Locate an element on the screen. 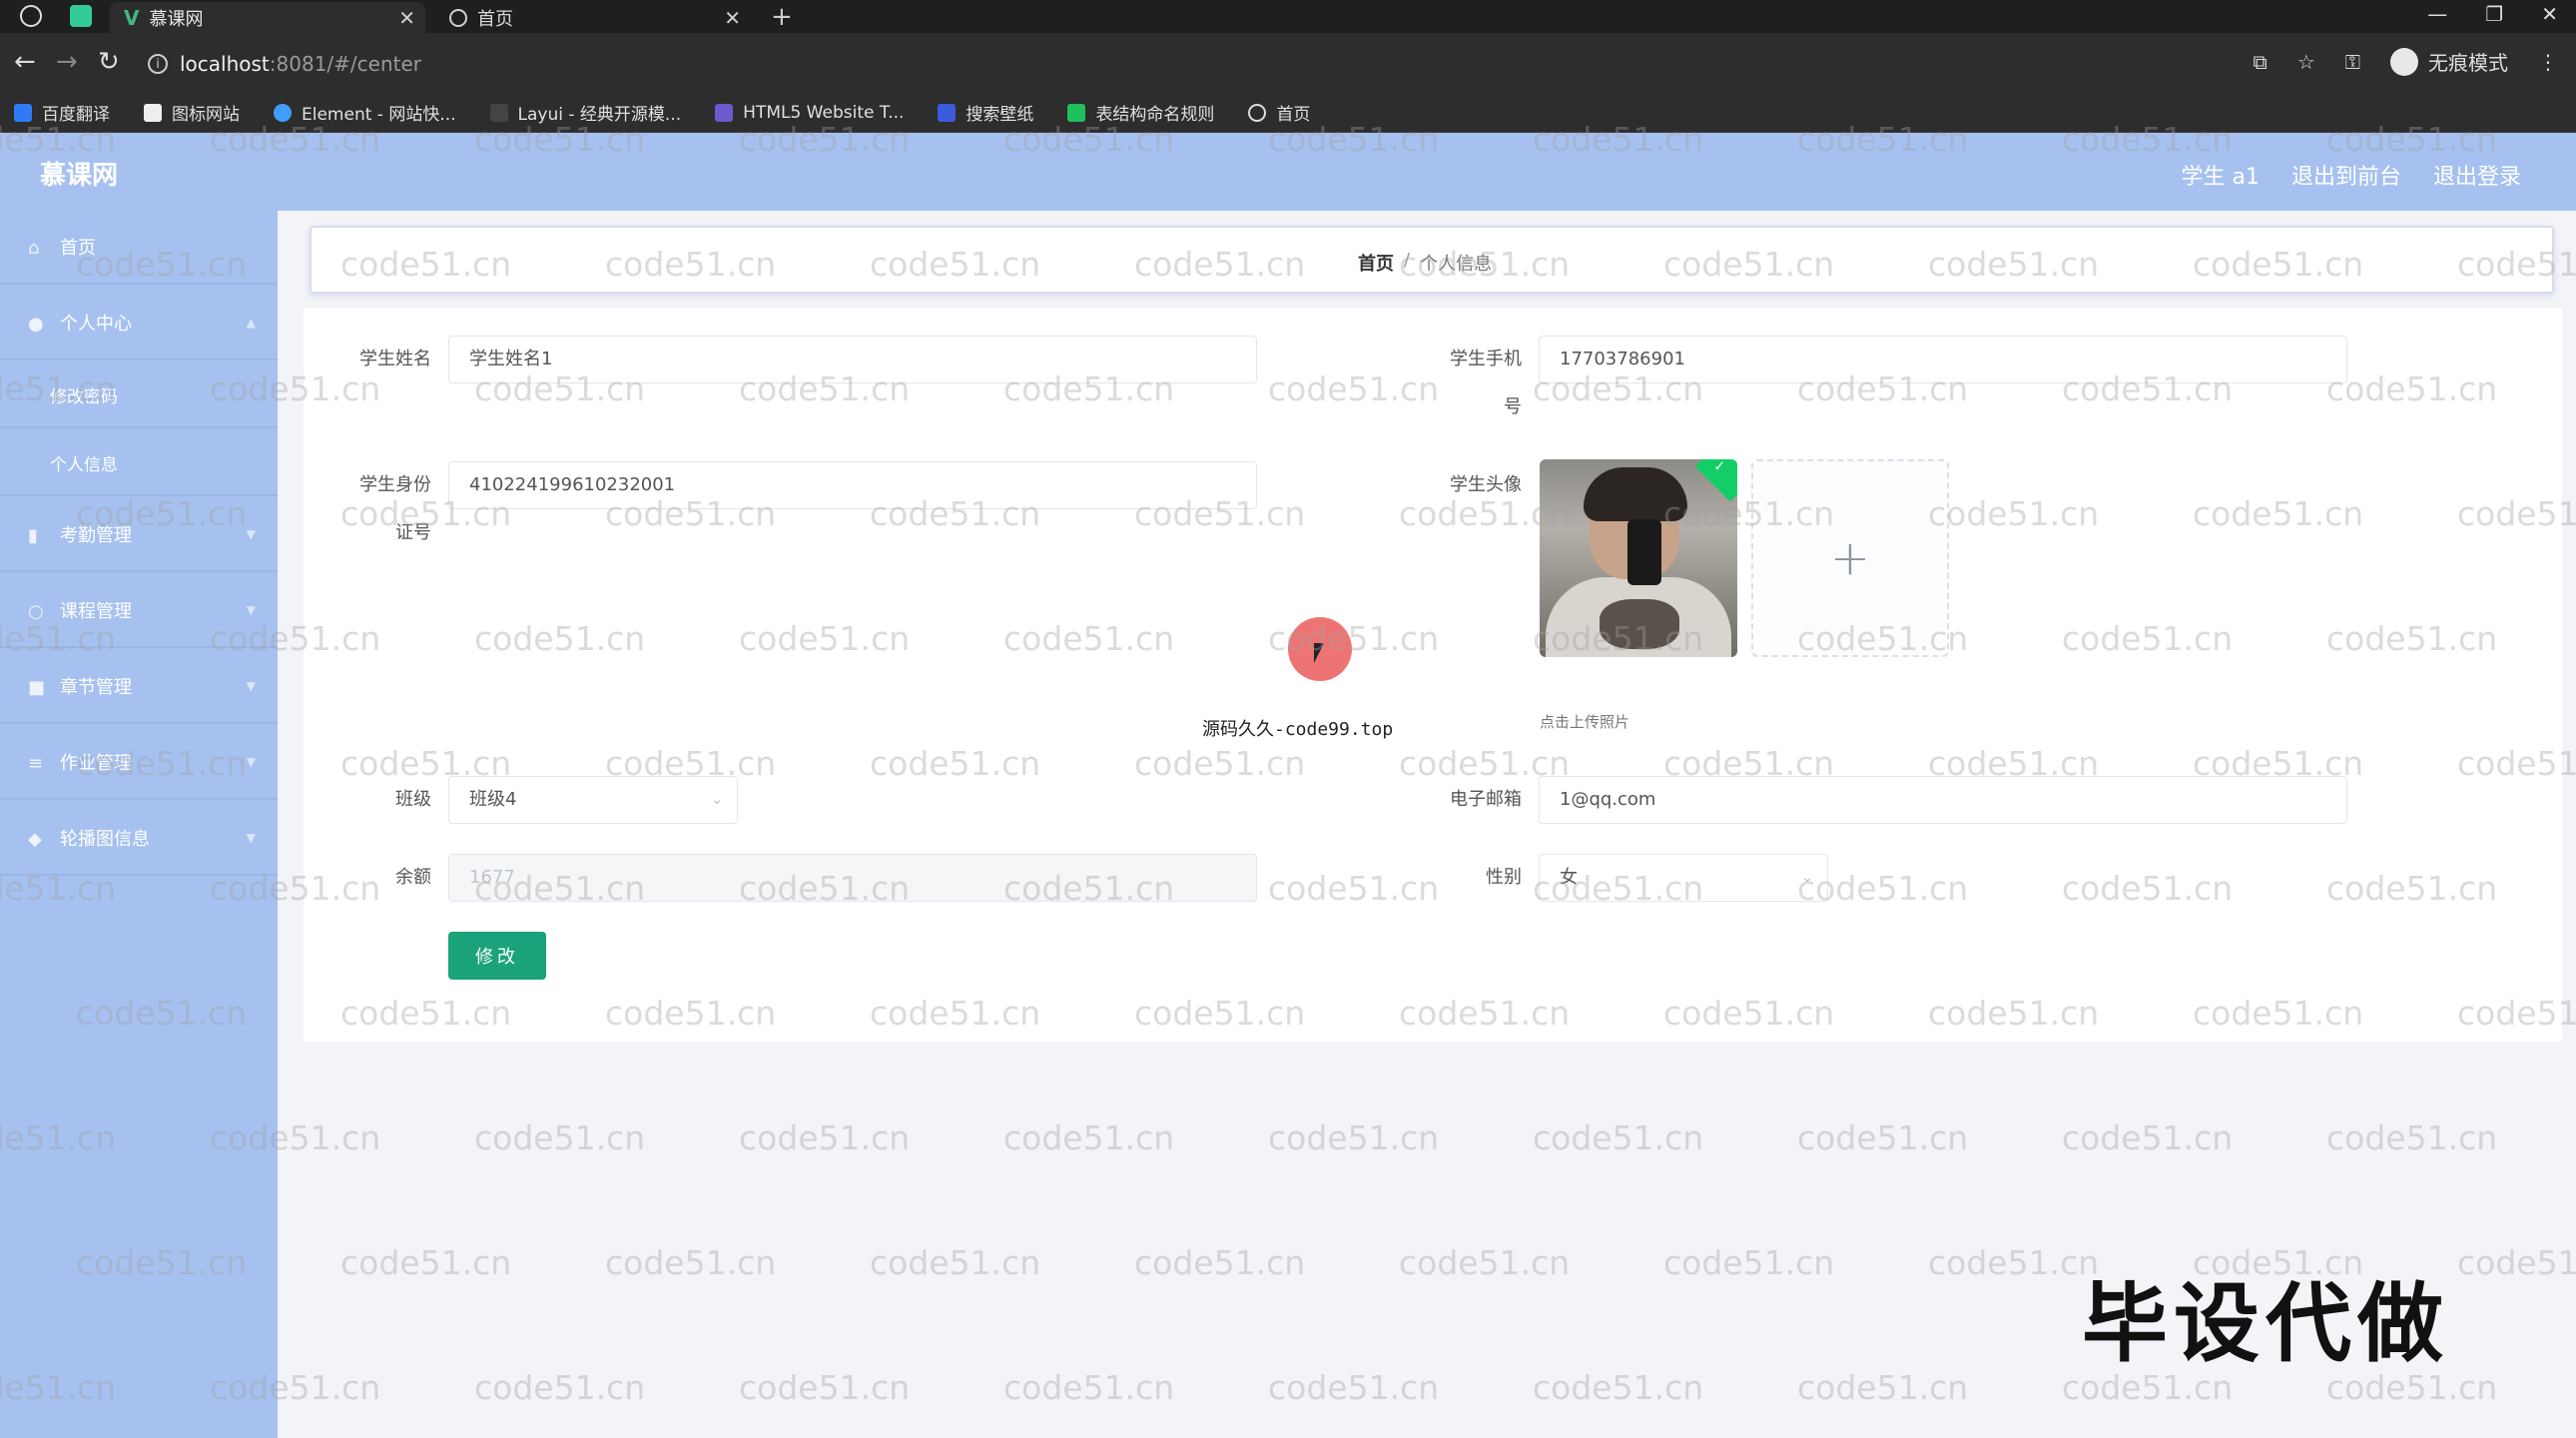 This screenshot has height=1438, width=2576. tab-active: V 慕课网 ✕ is located at coordinates (268, 17).